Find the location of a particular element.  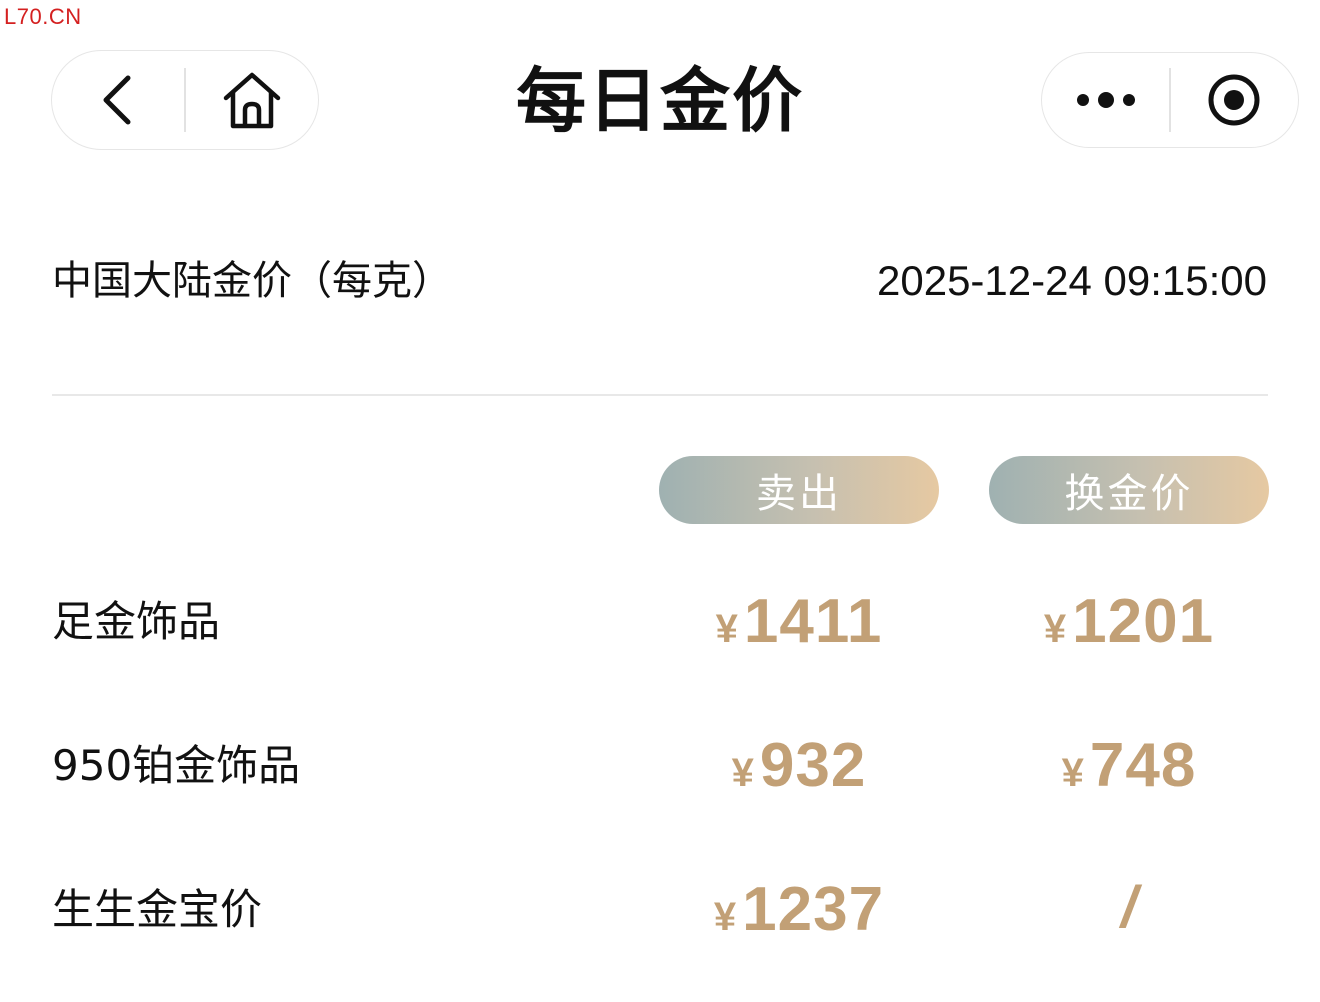

price-gold-treasure-sell: ¥ 1237 is located at coordinates (799, 909).